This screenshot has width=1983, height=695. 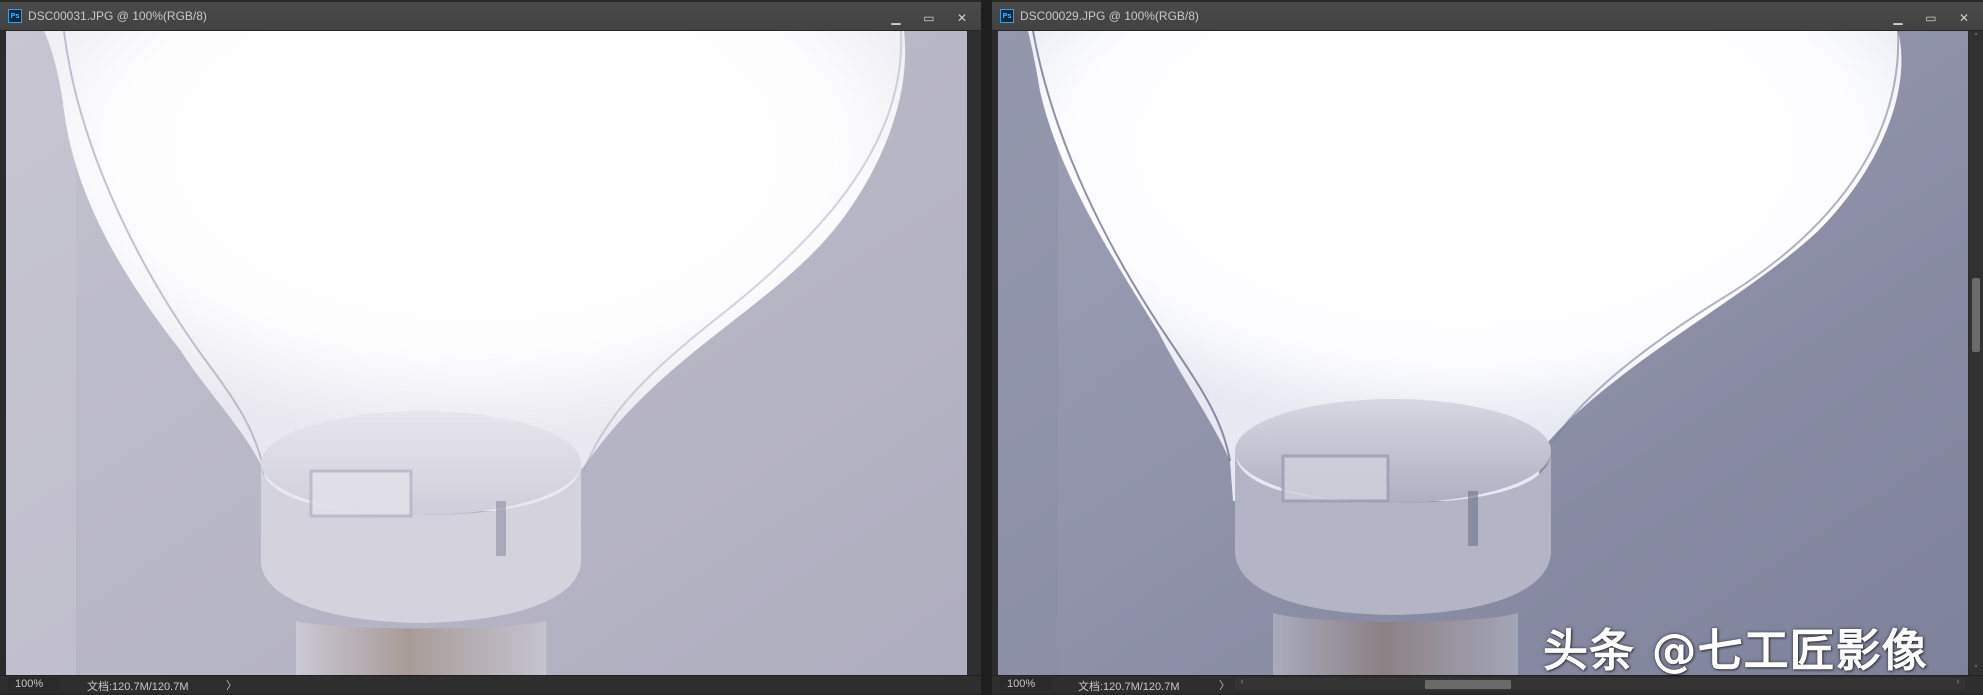 What do you see at coordinates (1976, 38) in the screenshot?
I see `scroll-up-icon: ˄` at bounding box center [1976, 38].